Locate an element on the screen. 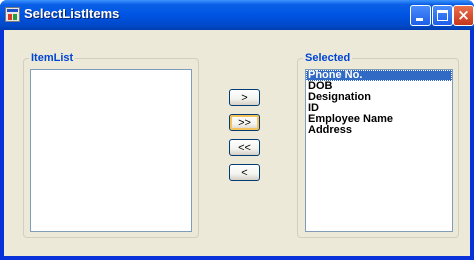 Image resolution: width=474 pixels, height=260 pixels. close-icon: × is located at coordinates (463, 15).